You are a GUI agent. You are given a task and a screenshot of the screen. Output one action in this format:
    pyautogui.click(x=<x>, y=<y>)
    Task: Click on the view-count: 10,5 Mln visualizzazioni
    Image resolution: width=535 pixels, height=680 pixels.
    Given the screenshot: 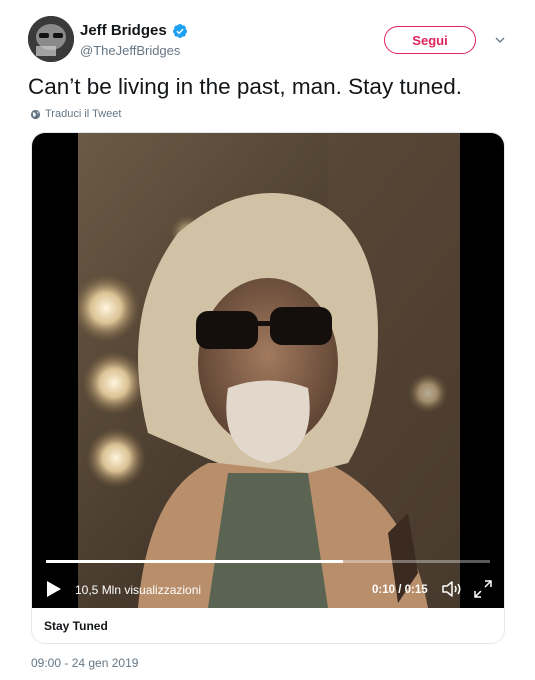 What is the action you would take?
    pyautogui.click(x=138, y=590)
    